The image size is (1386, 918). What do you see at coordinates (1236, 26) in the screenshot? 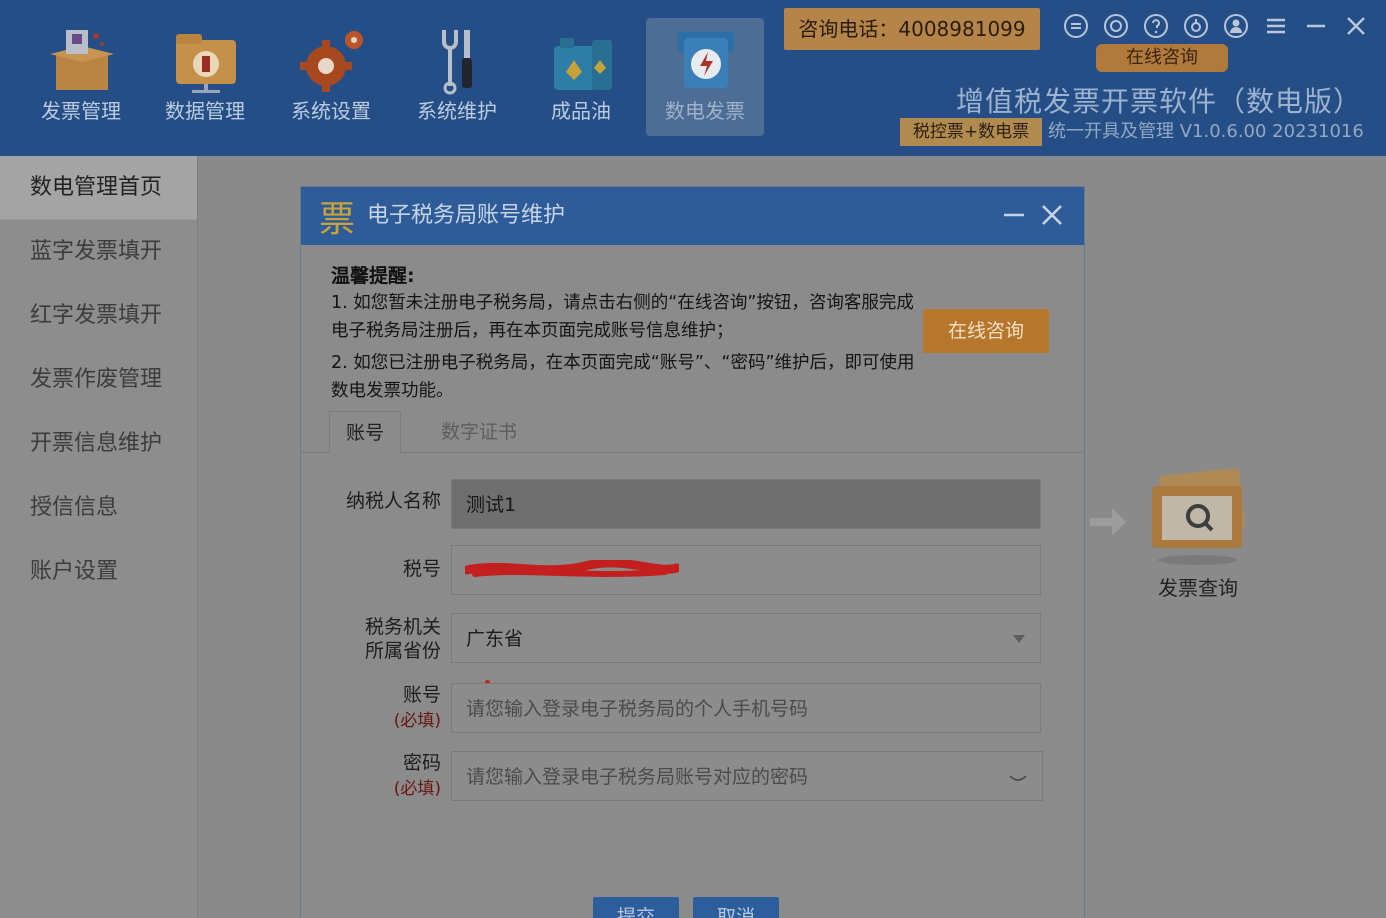
I see `user-icon` at bounding box center [1236, 26].